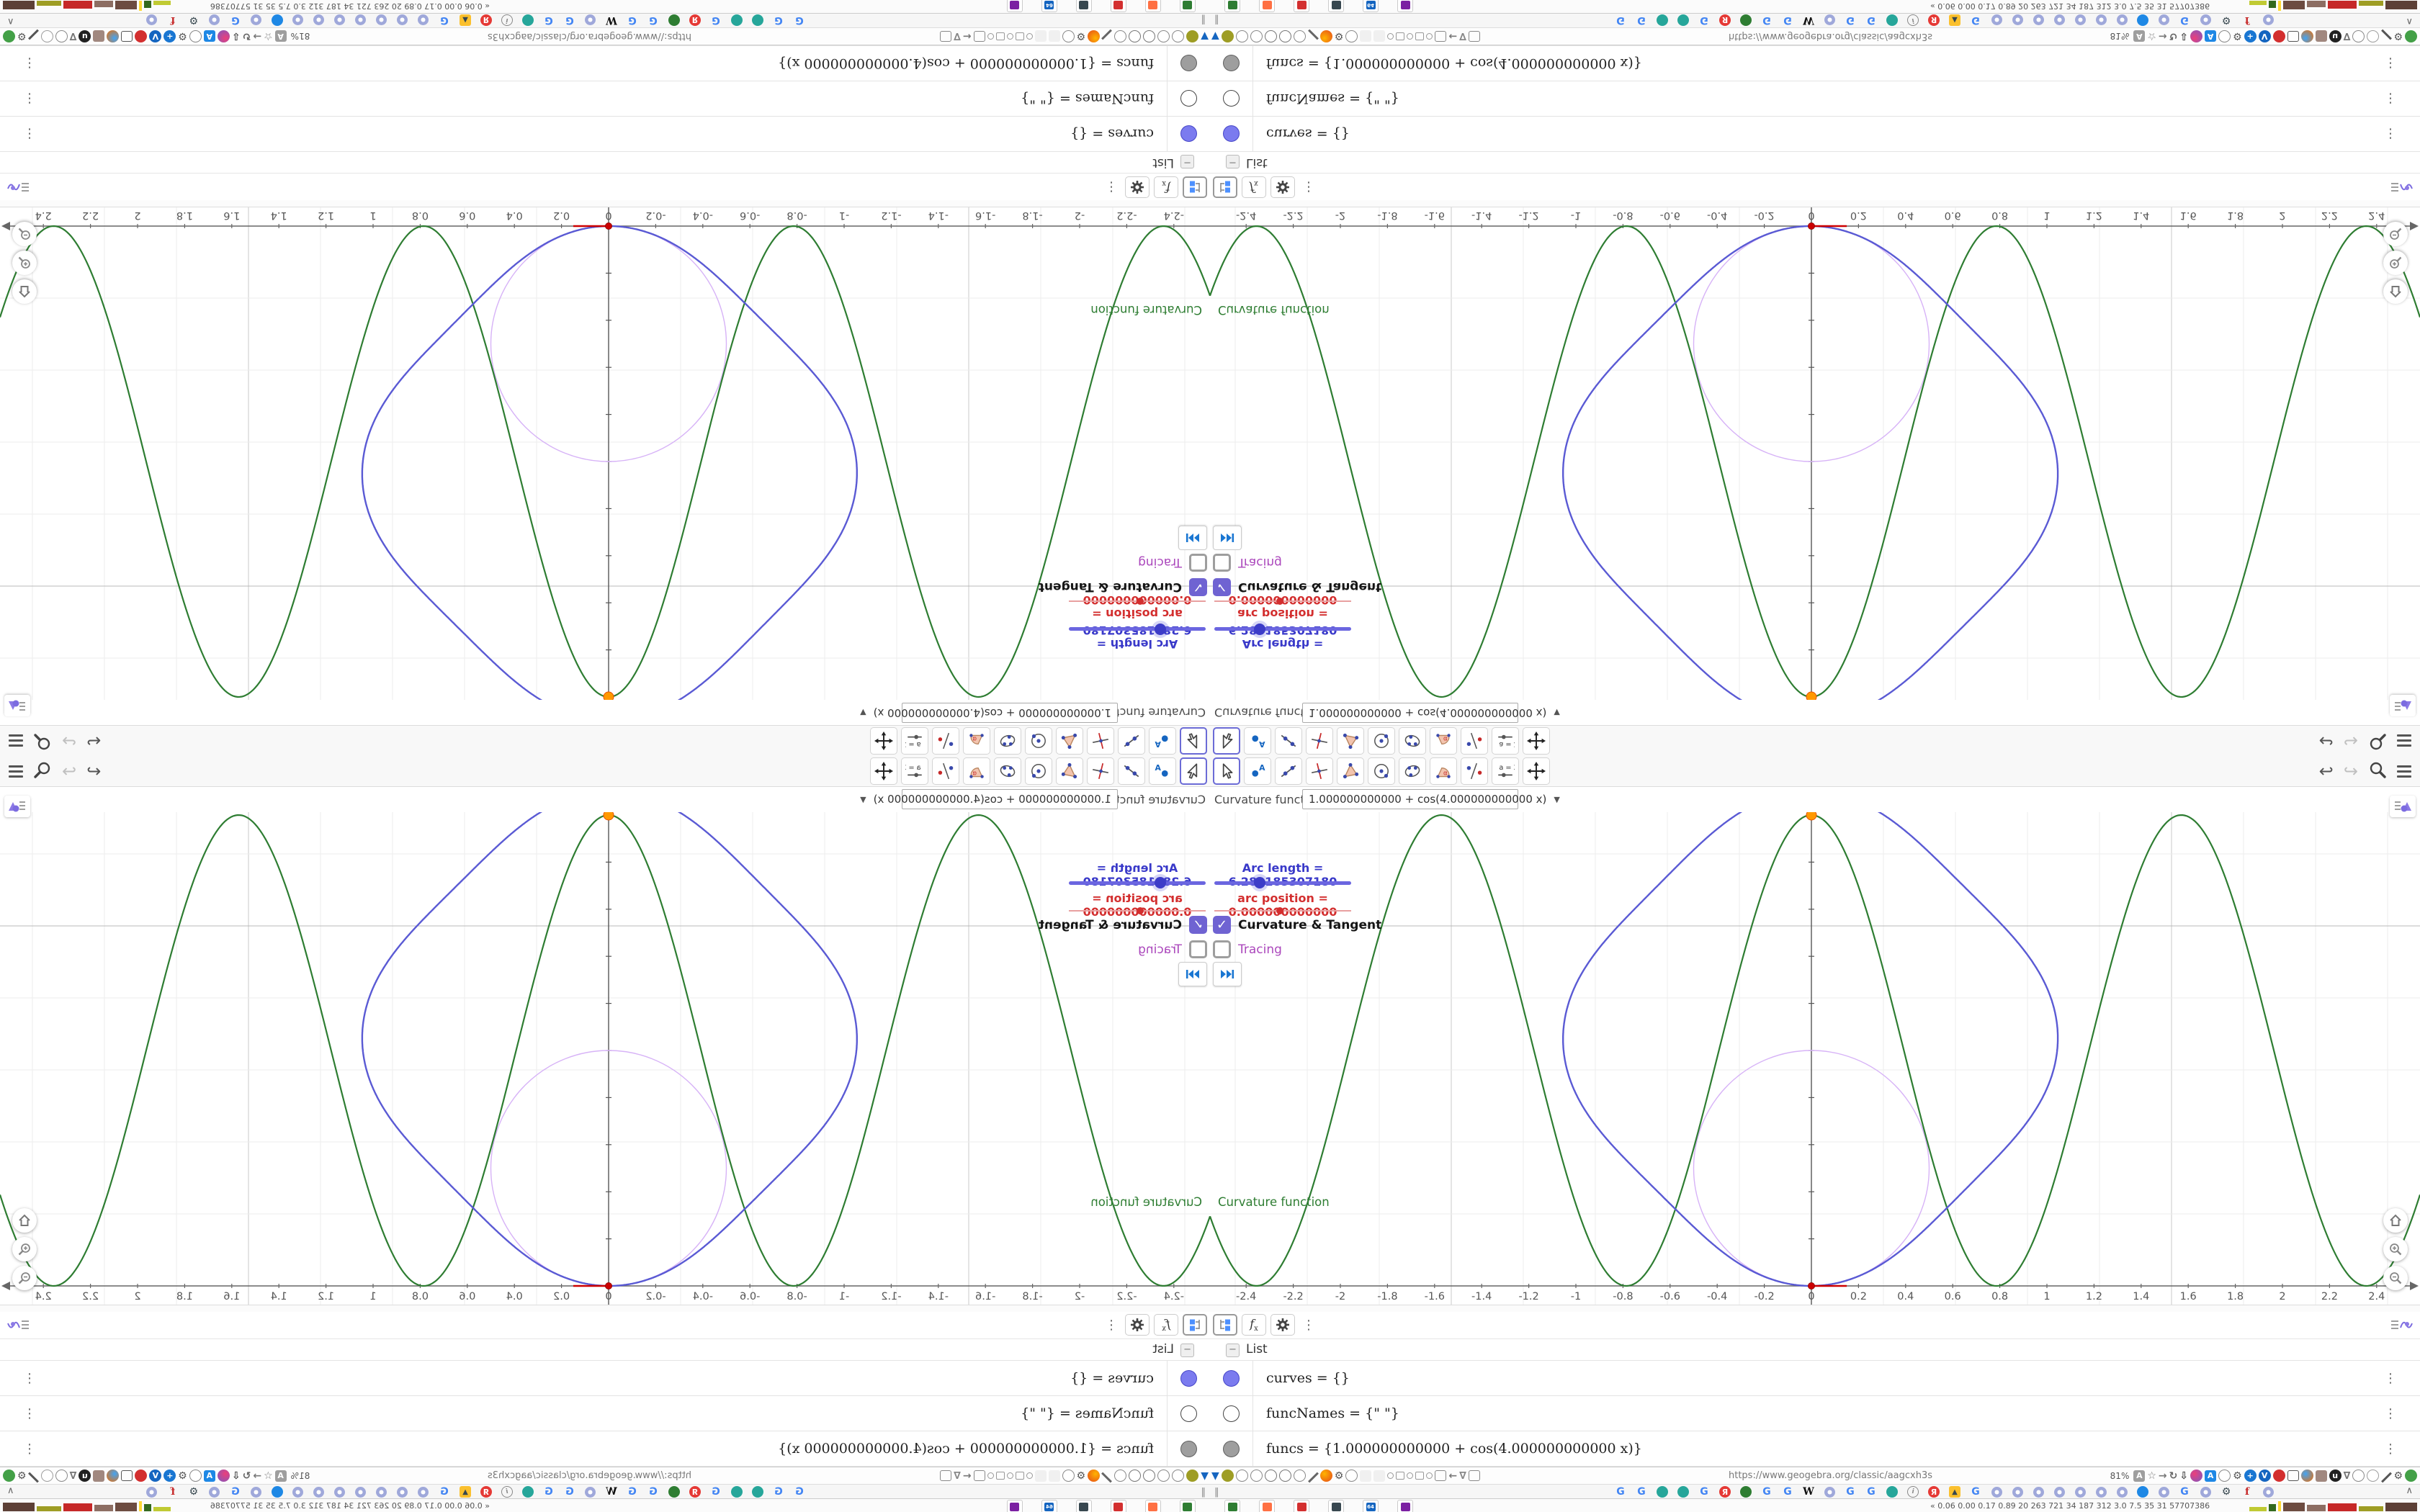 The width and height of the screenshot is (2420, 1512). What do you see at coordinates (268, 1476) in the screenshot?
I see `star-icon: ☆` at bounding box center [268, 1476].